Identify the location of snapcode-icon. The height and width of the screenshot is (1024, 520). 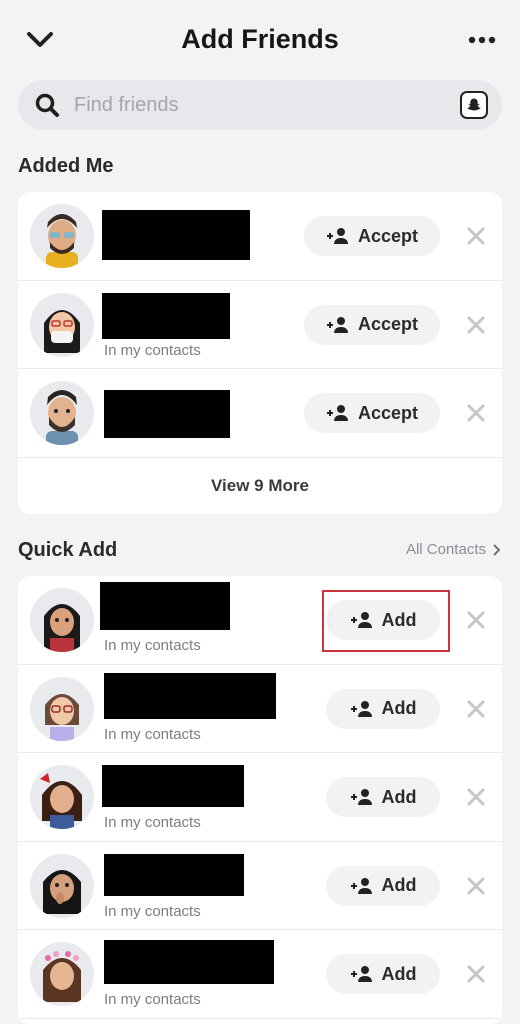
(474, 105).